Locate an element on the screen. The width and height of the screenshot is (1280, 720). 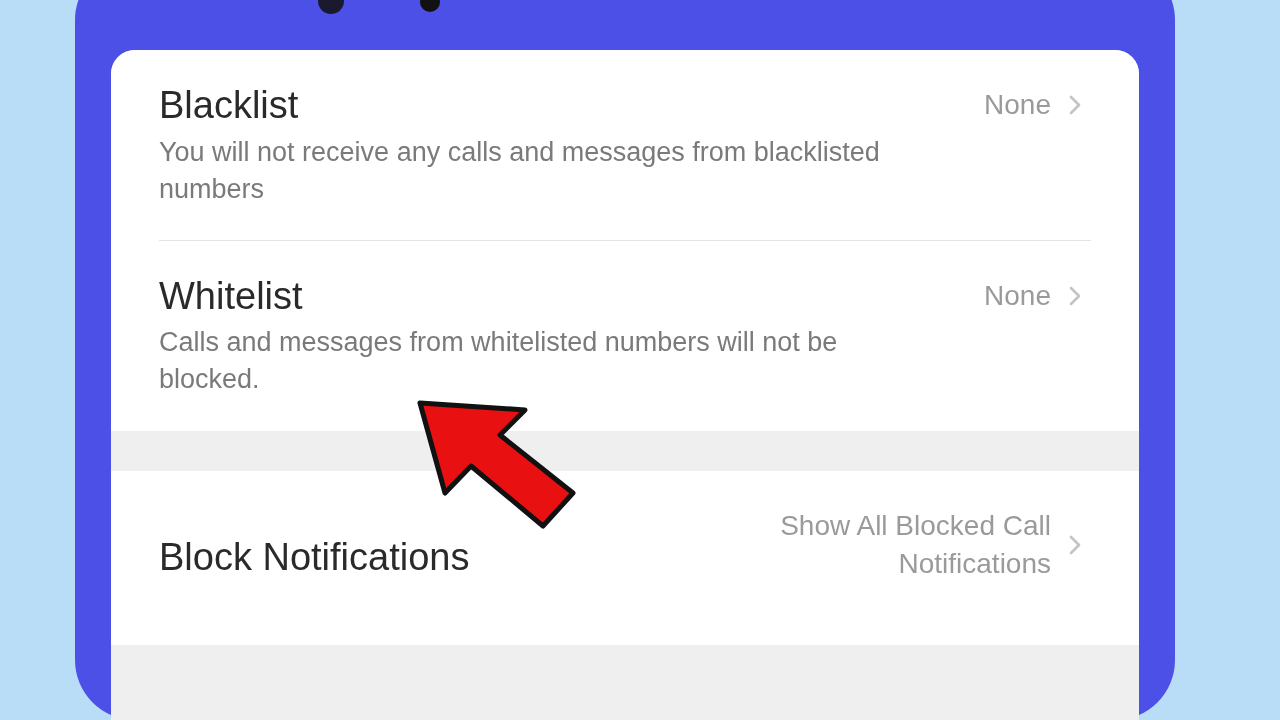
setting-title: Blacklist is located at coordinates (229, 105).